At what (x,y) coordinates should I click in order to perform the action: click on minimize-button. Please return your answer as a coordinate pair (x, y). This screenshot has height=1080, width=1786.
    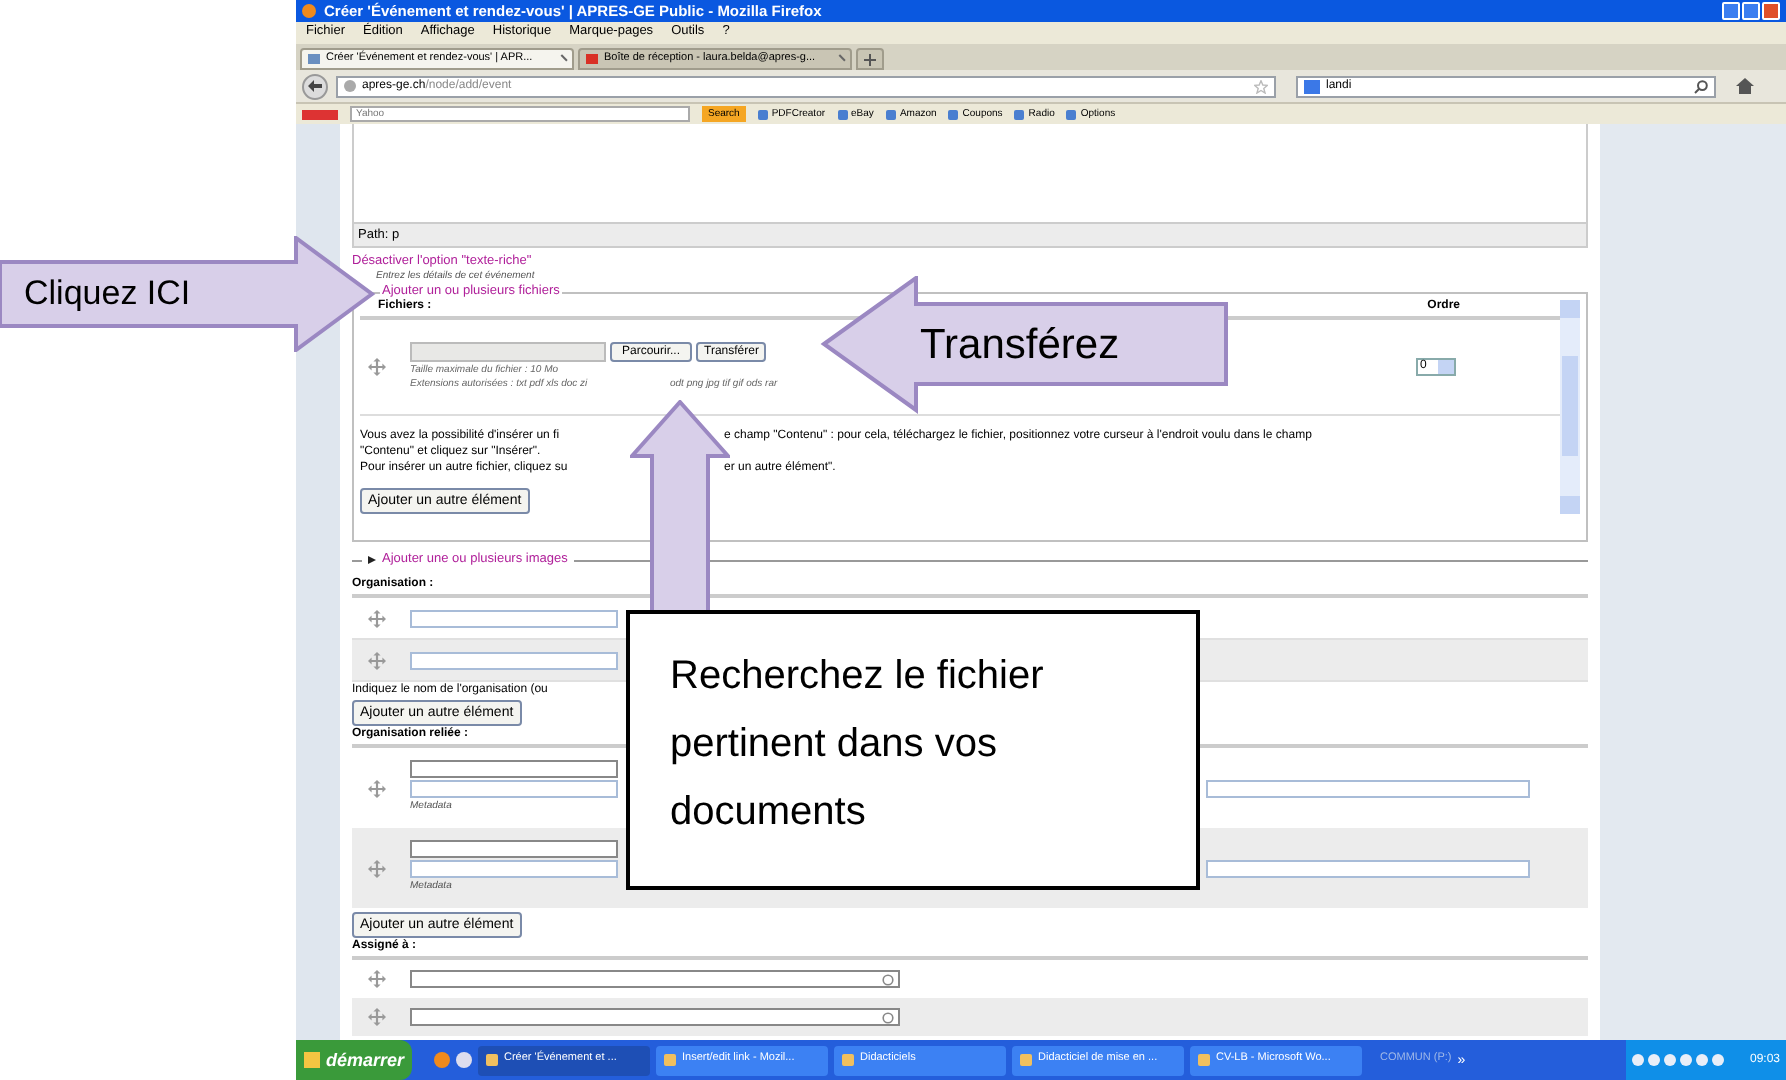
    Looking at the image, I should click on (1731, 11).